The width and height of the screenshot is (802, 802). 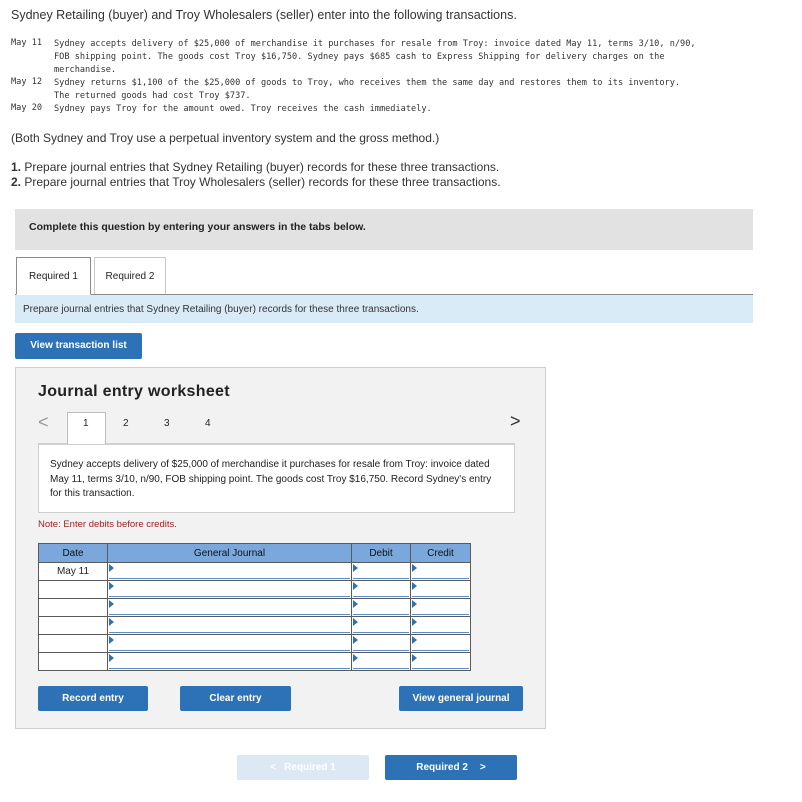 I want to click on journal-header-row: Date General Journal Debit Credit, so click(x=254, y=553).